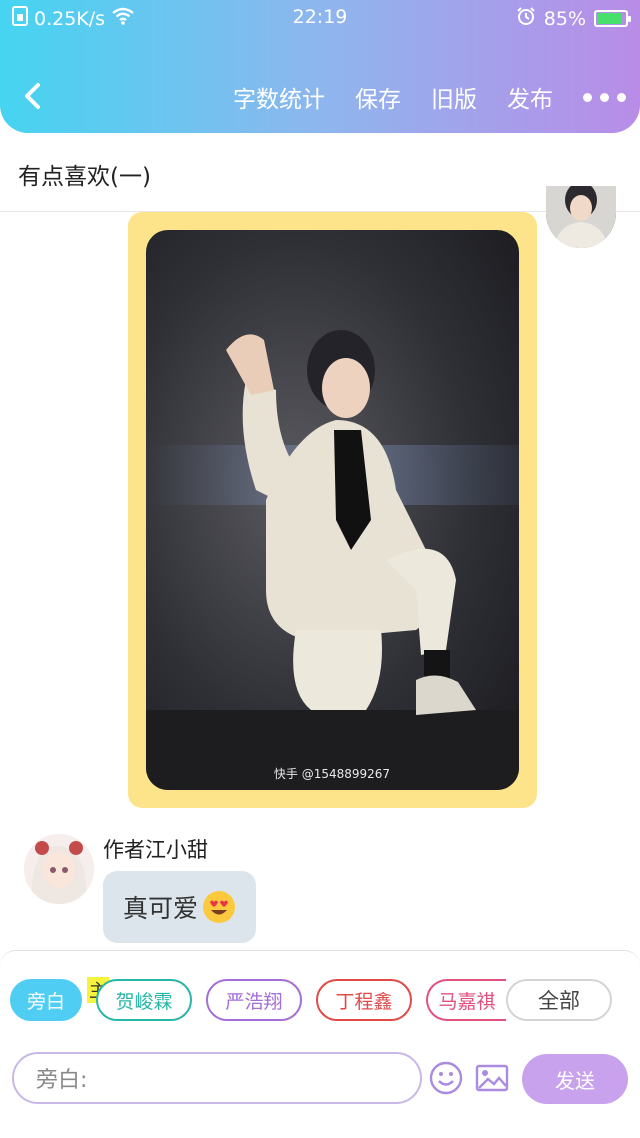 The height and width of the screenshot is (1138, 640). Describe the element at coordinates (217, 1078) in the screenshot. I see `message-input: 旁白:` at that location.